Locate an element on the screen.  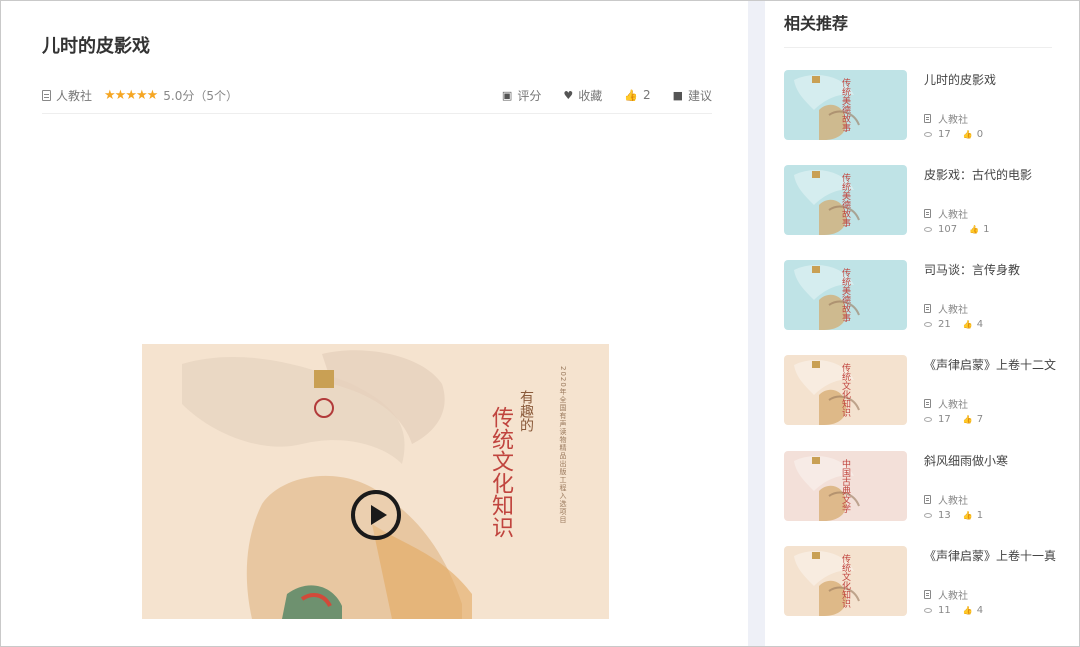
view-count: 13 is located at coordinates (944, 515).